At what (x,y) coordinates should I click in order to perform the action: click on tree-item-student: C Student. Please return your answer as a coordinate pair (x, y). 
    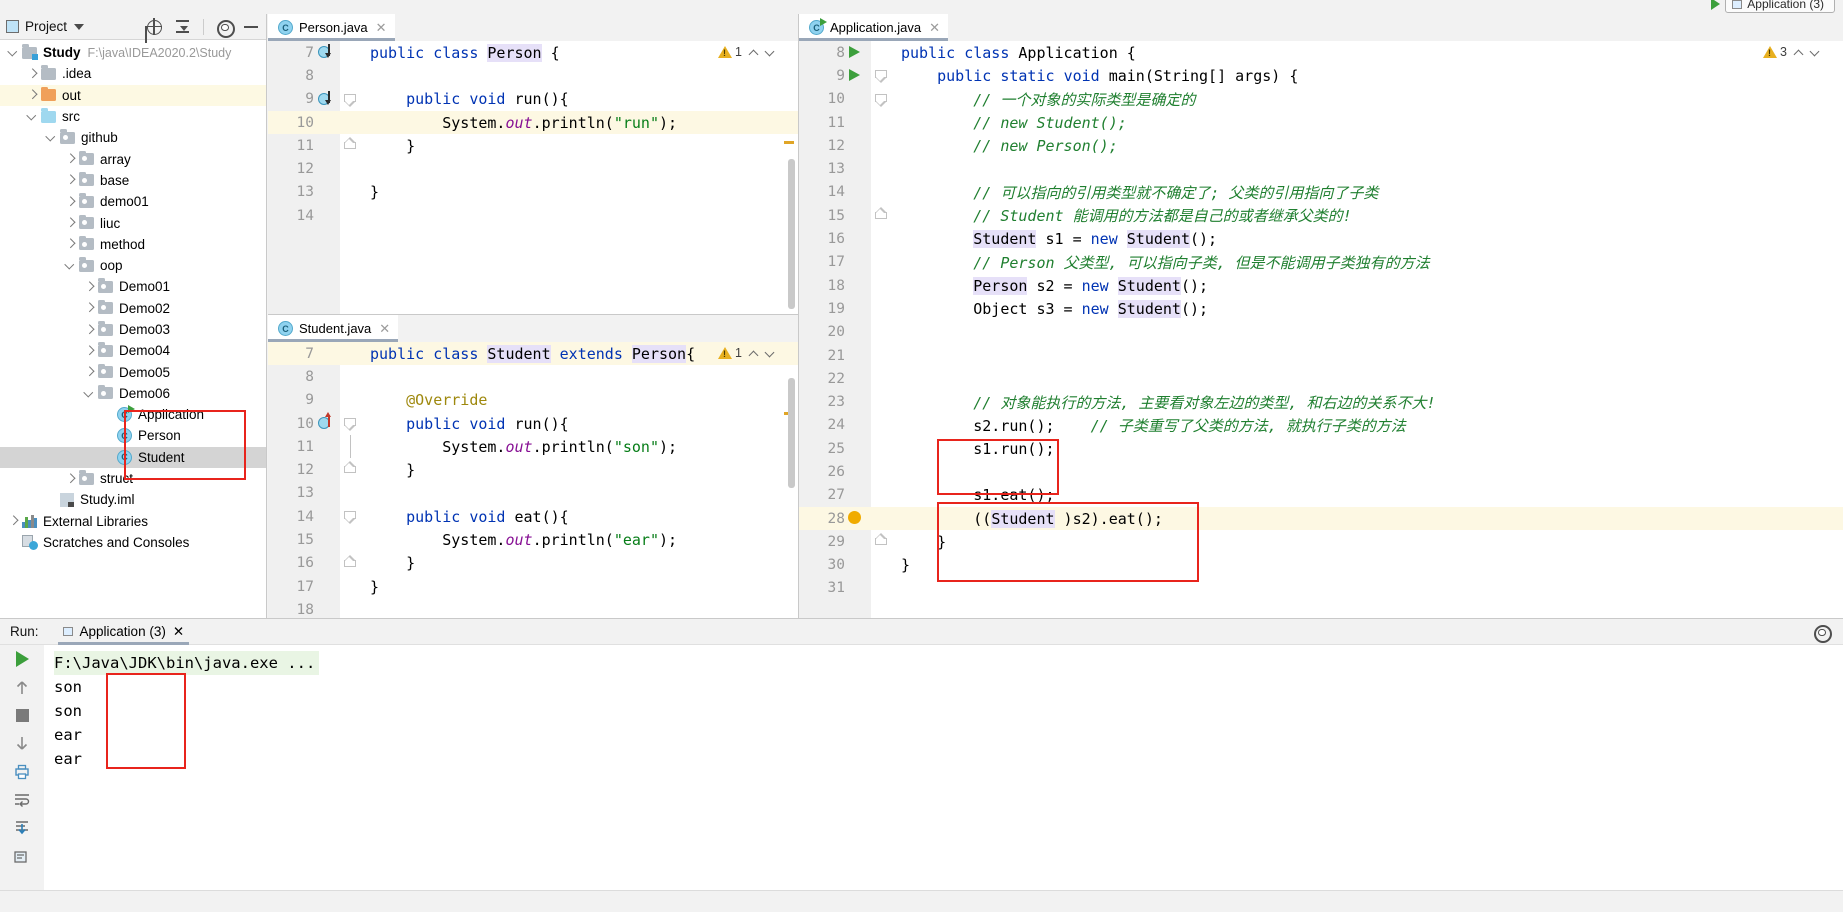
    Looking at the image, I should click on (133, 457).